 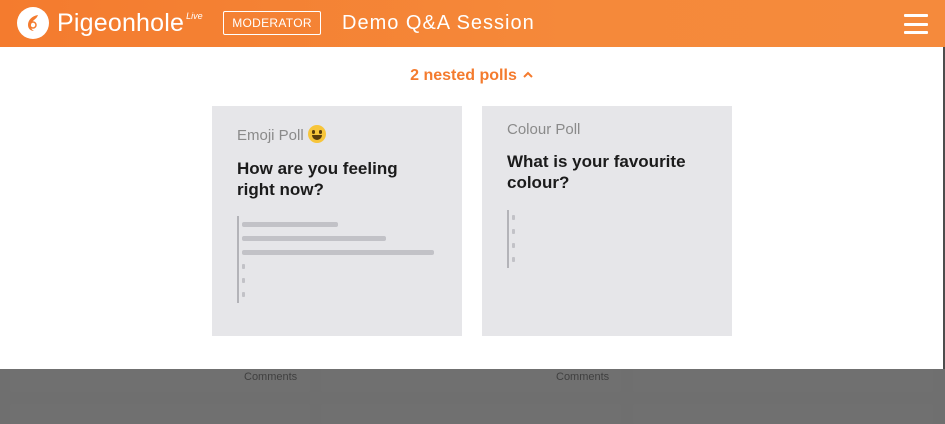 What do you see at coordinates (528, 73) in the screenshot?
I see `chevron-up-icon` at bounding box center [528, 73].